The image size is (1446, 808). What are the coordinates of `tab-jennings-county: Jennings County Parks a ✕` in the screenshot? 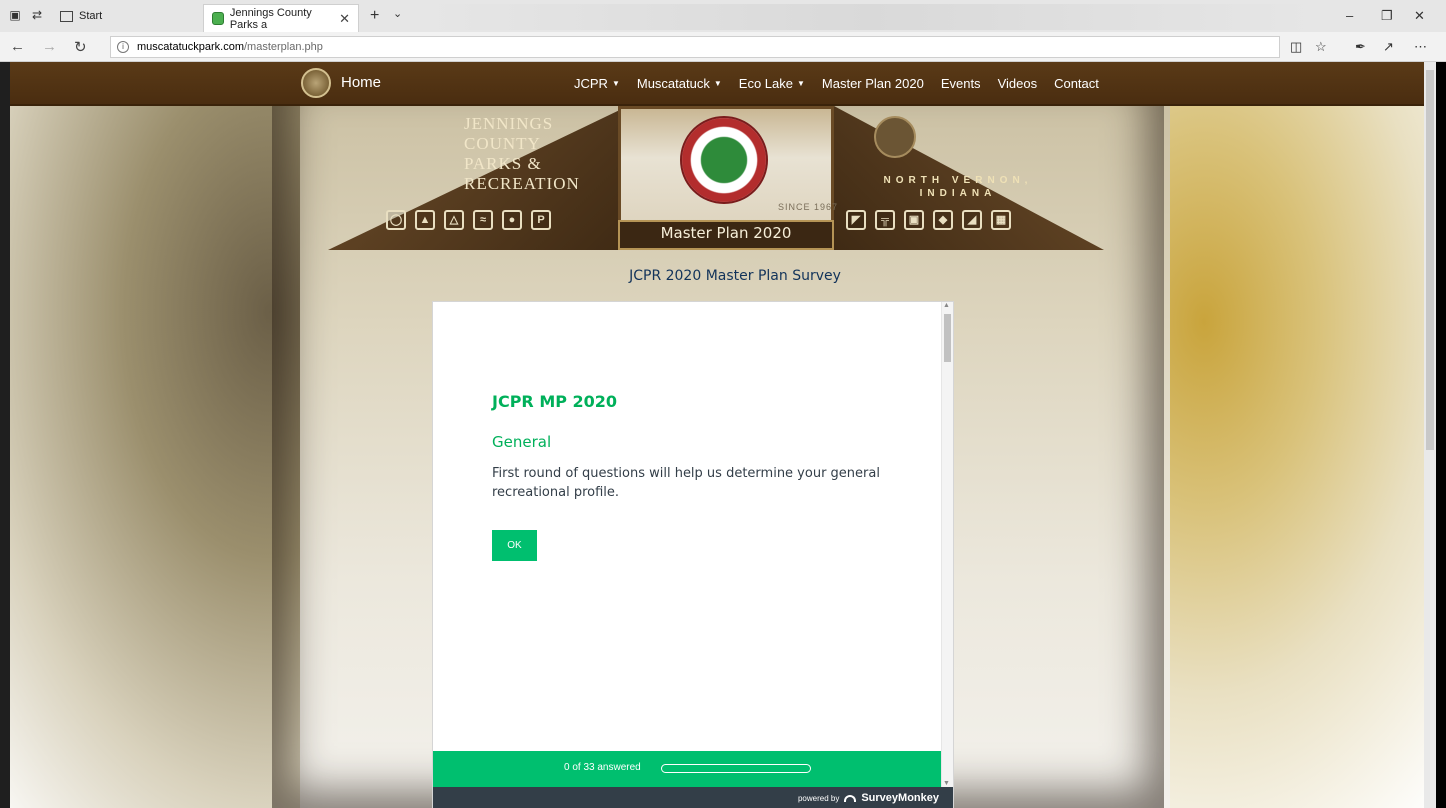 It's located at (281, 18).